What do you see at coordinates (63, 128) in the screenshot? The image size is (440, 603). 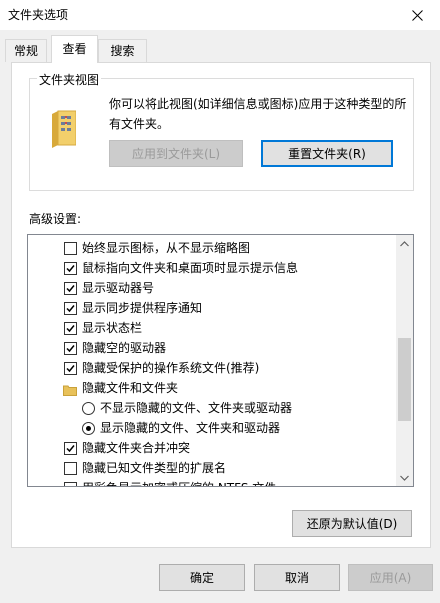 I see `folder-view-icon` at bounding box center [63, 128].